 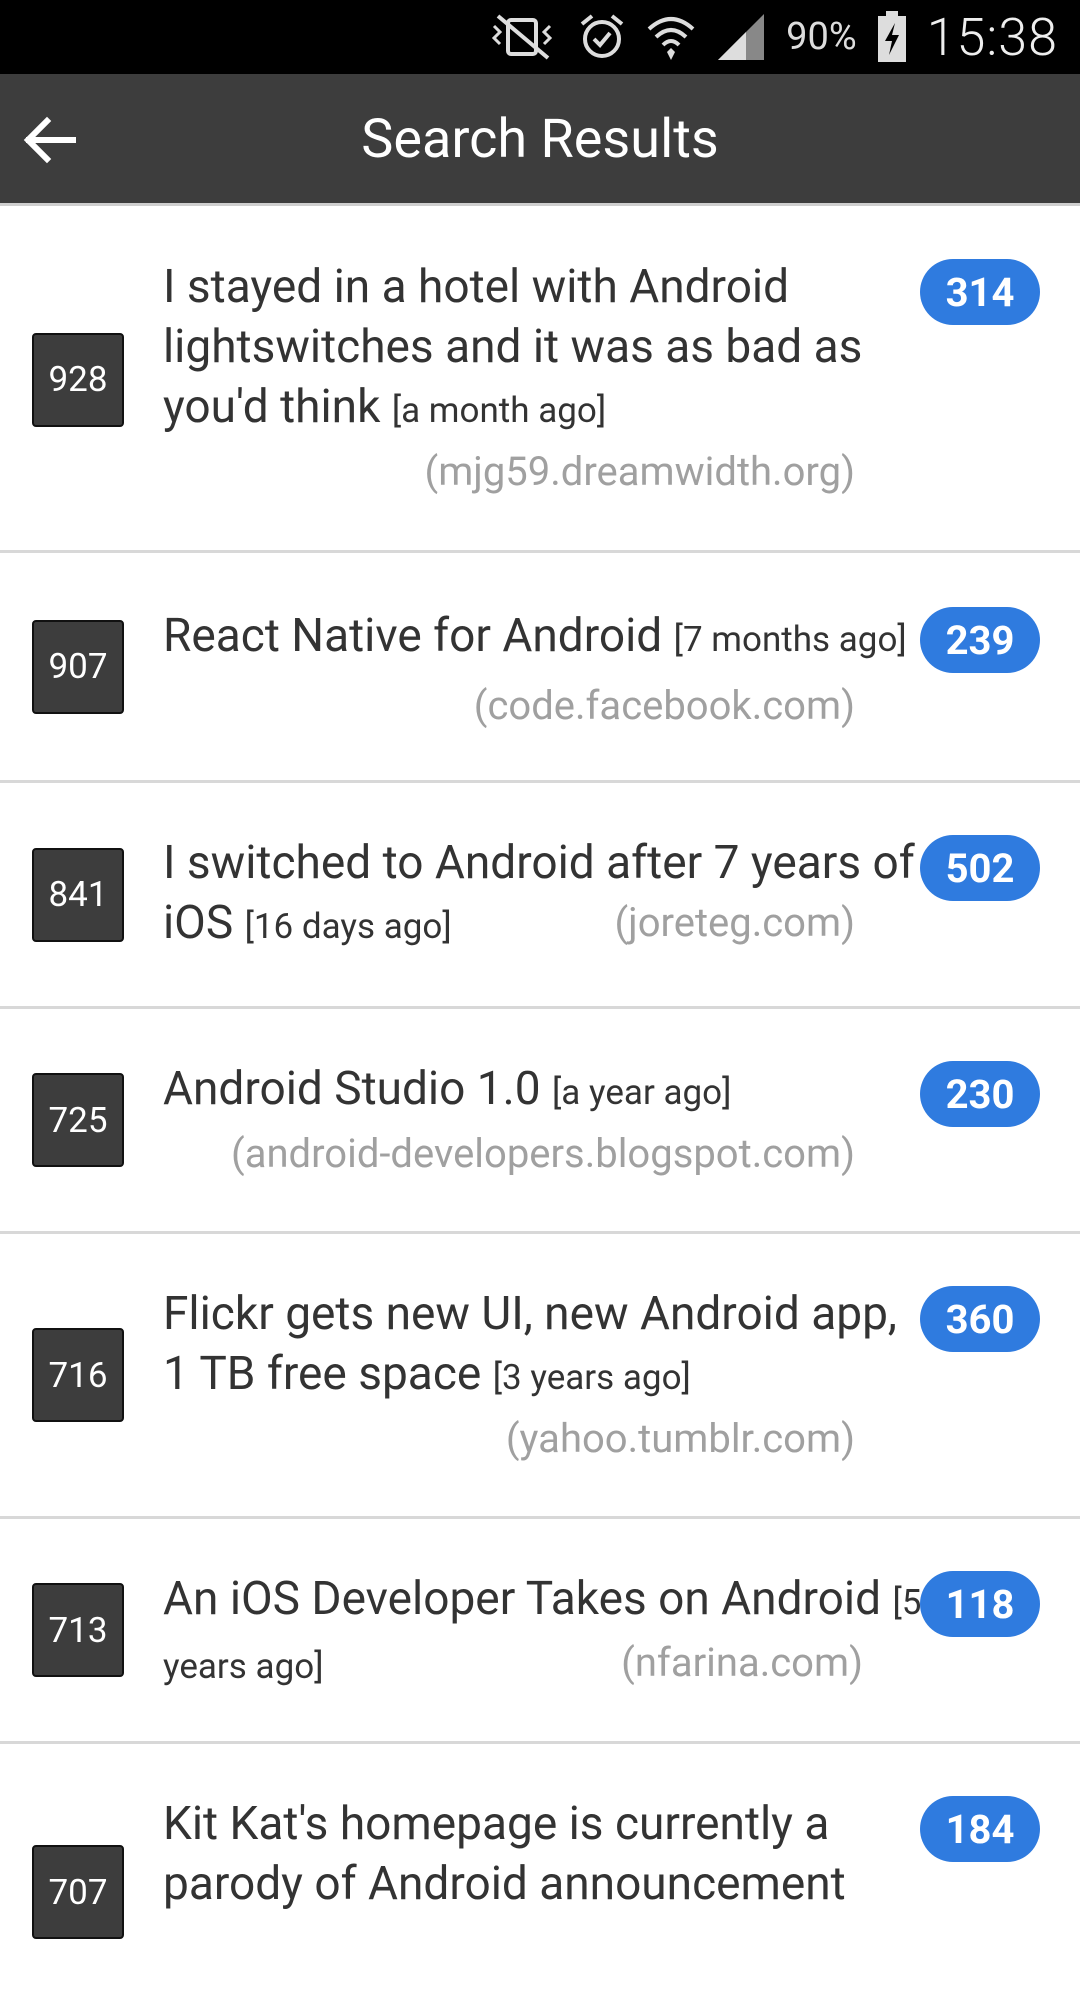 I want to click on item-title: React Native for Android, so click(x=412, y=636).